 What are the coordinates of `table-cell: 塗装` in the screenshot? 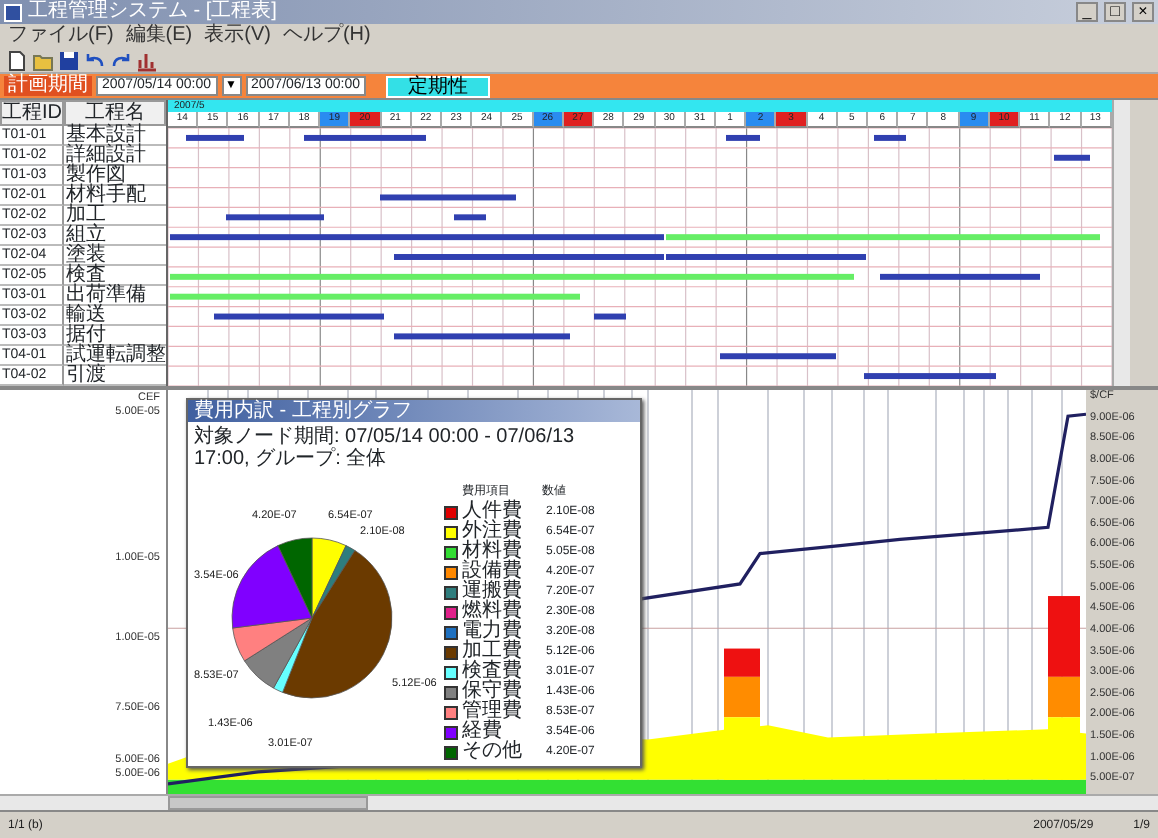 It's located at (115, 256).